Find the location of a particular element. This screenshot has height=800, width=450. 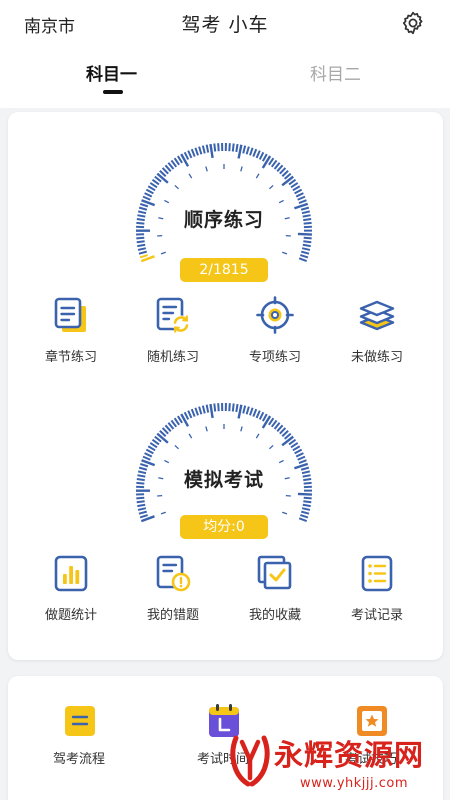

mock-exam-gauge: 模拟考试 均分:0 is located at coordinates (224, 469).